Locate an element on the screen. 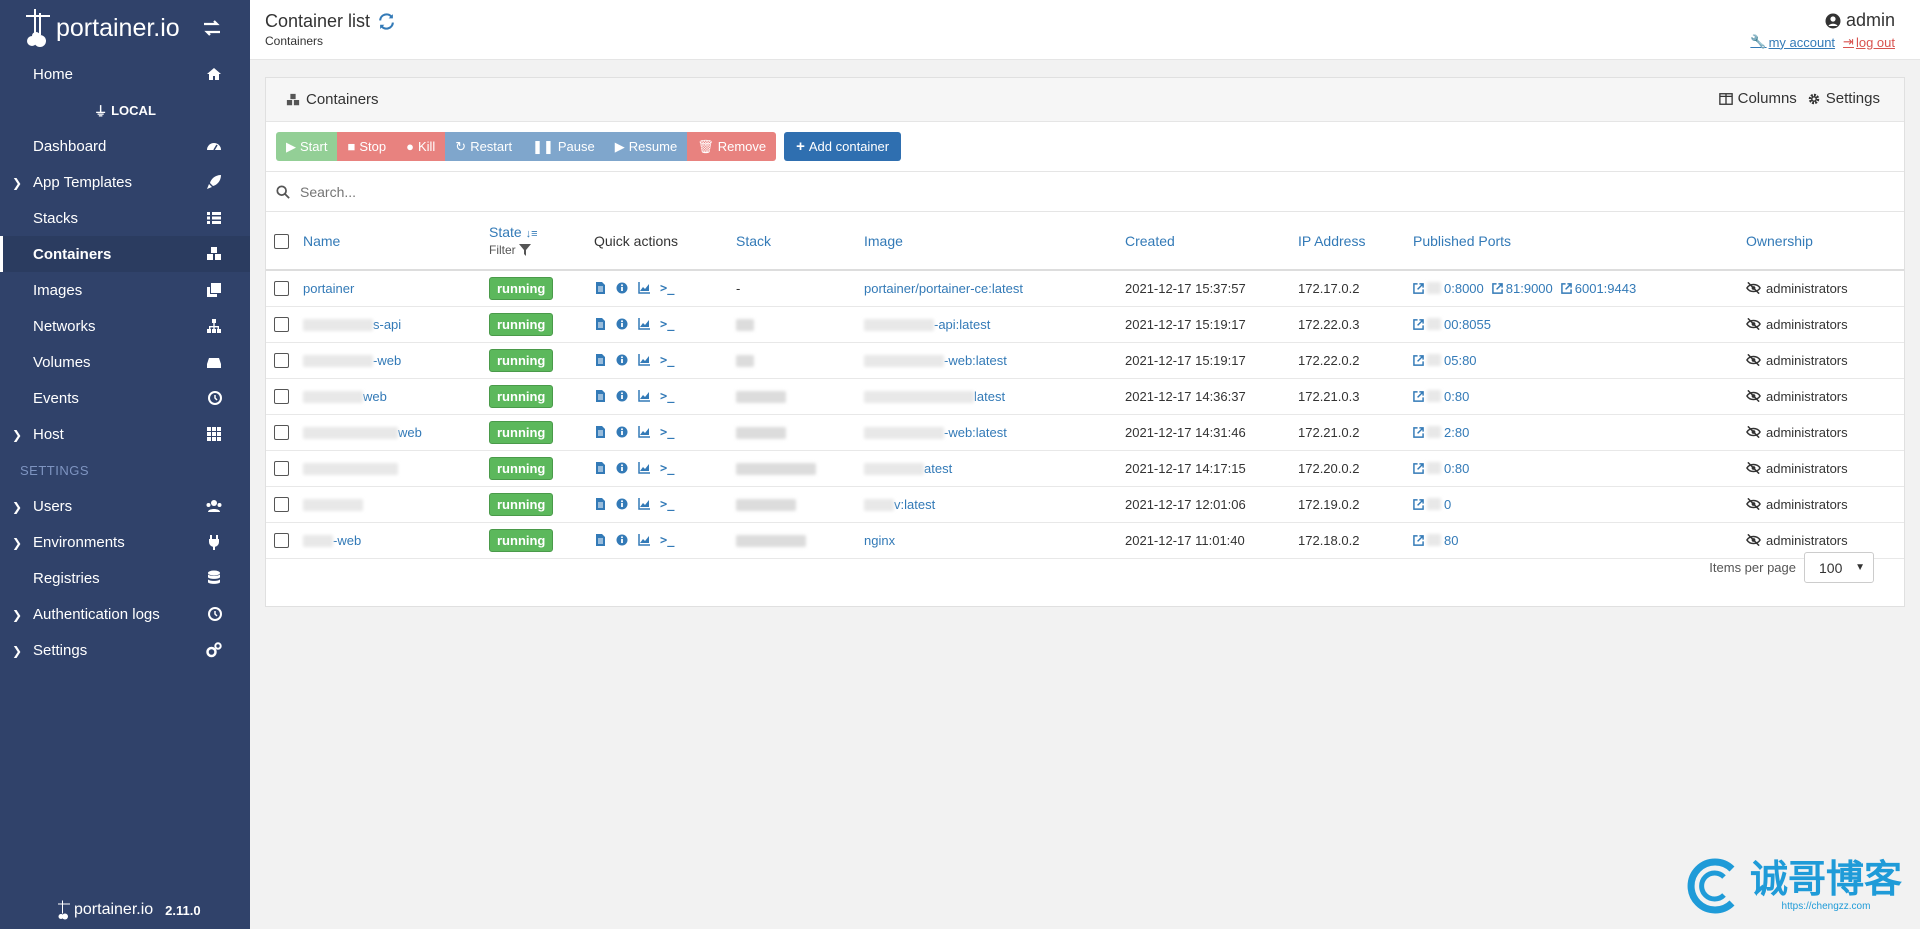  sidebar-item-users: ❯ Users is located at coordinates (125, 506).